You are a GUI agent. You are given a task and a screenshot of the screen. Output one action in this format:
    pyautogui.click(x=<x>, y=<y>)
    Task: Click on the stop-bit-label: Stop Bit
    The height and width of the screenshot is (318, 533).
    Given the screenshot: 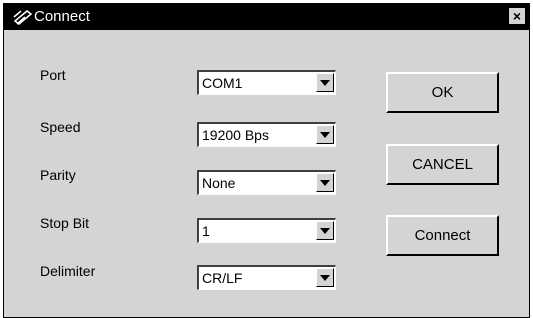 What is the action you would take?
    pyautogui.click(x=65, y=223)
    